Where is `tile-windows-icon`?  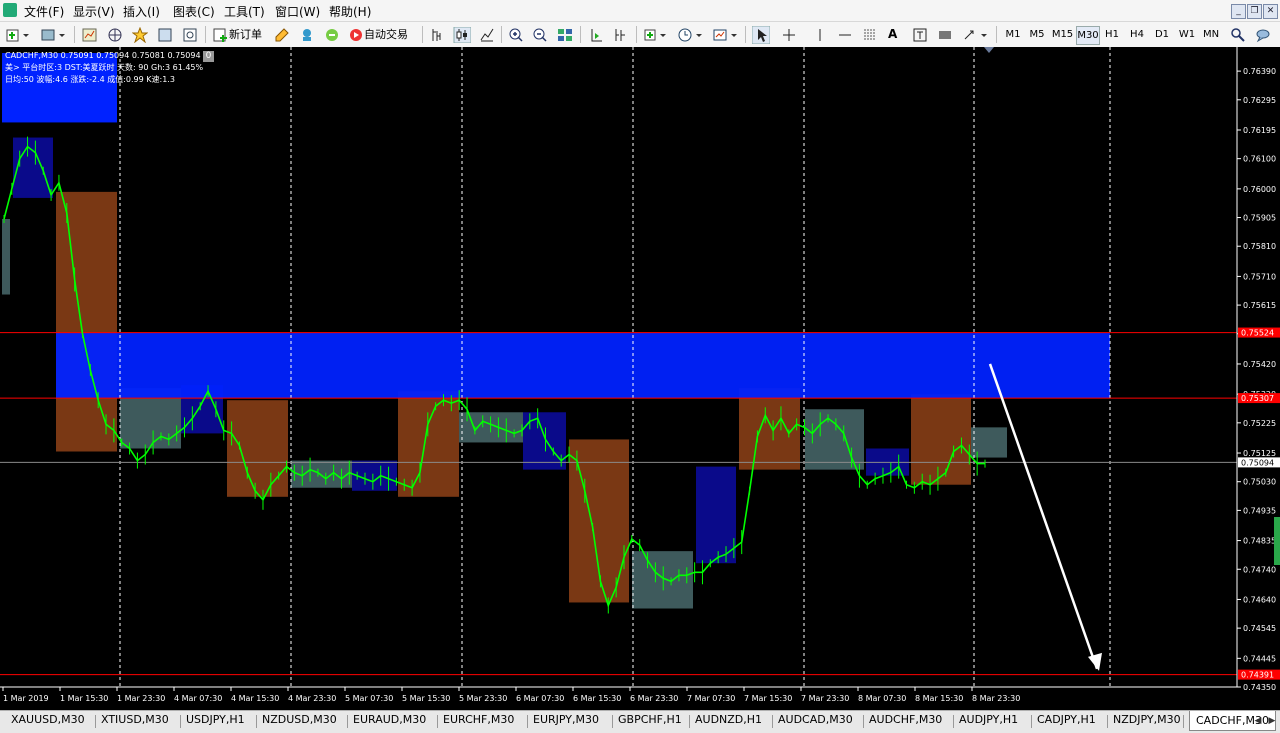 tile-windows-icon is located at coordinates (565, 34).